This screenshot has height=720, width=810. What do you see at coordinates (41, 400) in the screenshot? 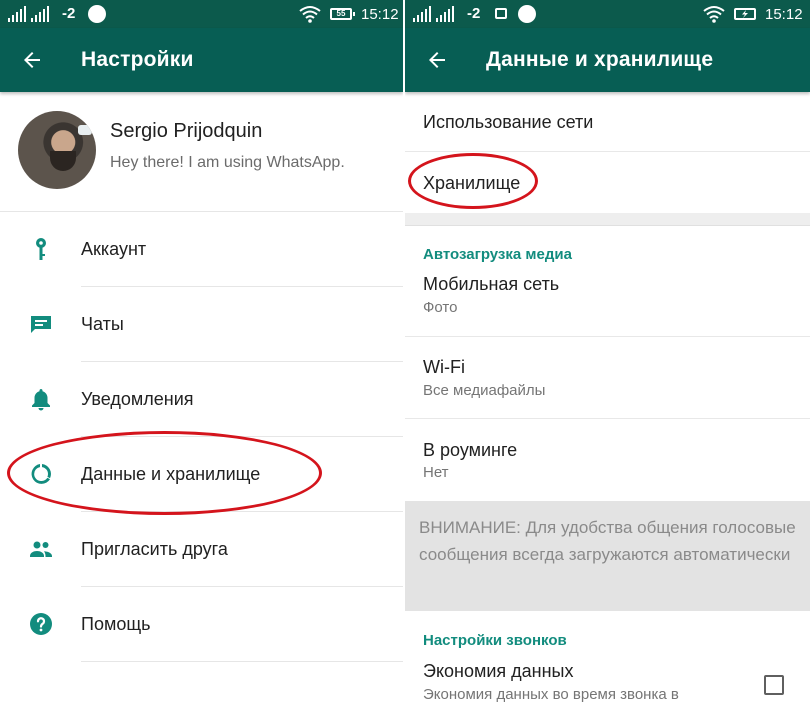
I see `bell-icon` at bounding box center [41, 400].